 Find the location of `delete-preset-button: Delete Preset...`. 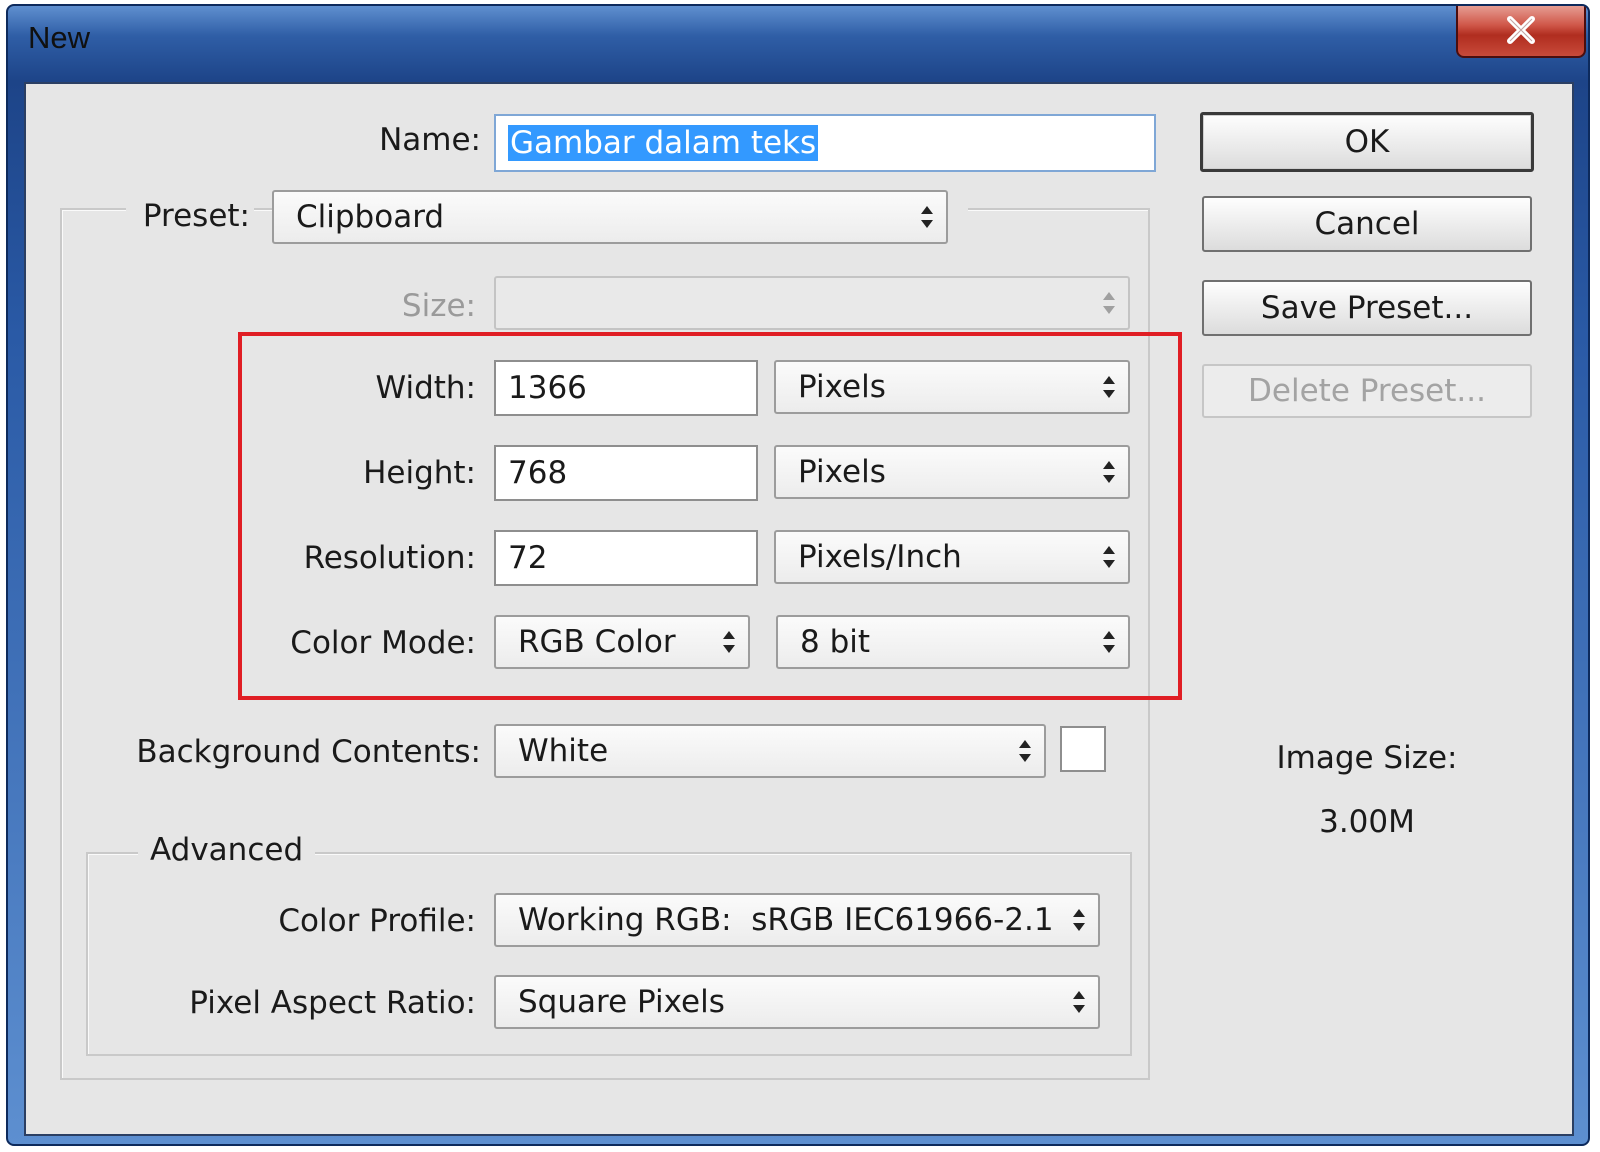

delete-preset-button: Delete Preset... is located at coordinates (1367, 391).